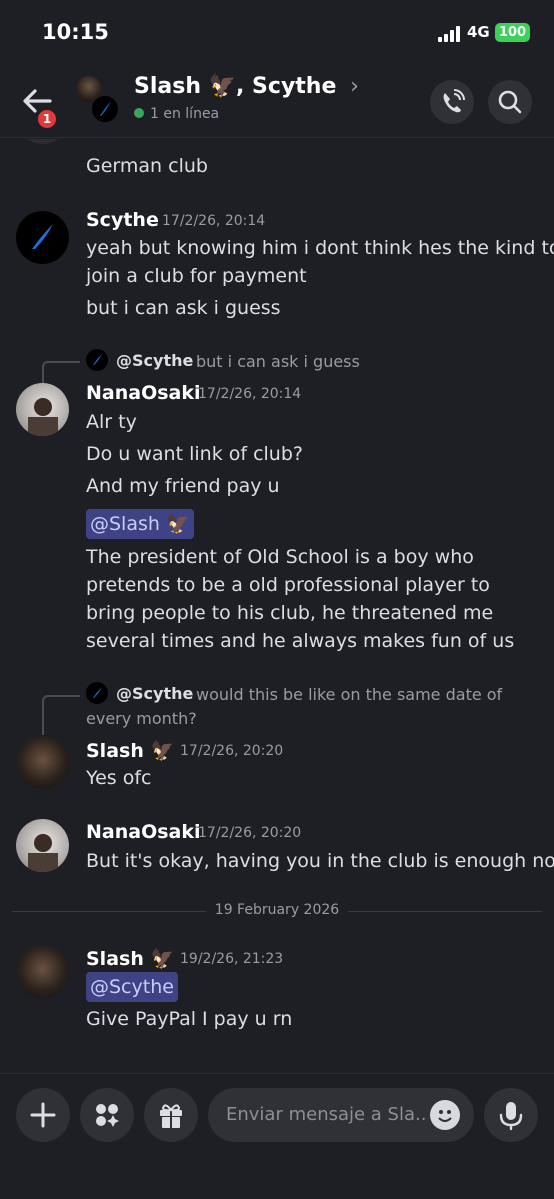  I want to click on chat-title-text: Slash 🦅, Scythe, so click(235, 86).